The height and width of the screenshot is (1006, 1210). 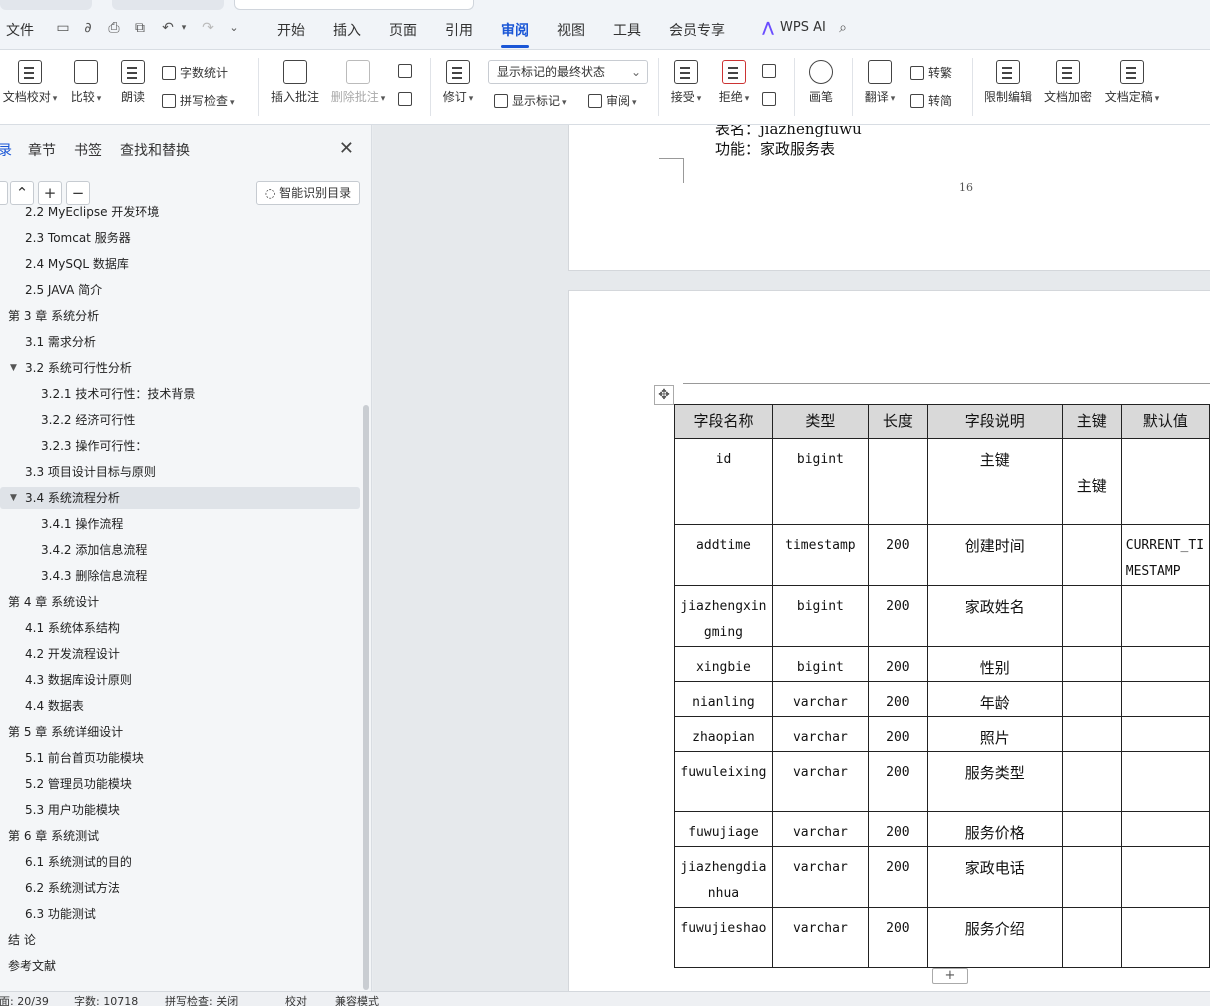 I want to click on cell-description: 主键, so click(x=994, y=481).